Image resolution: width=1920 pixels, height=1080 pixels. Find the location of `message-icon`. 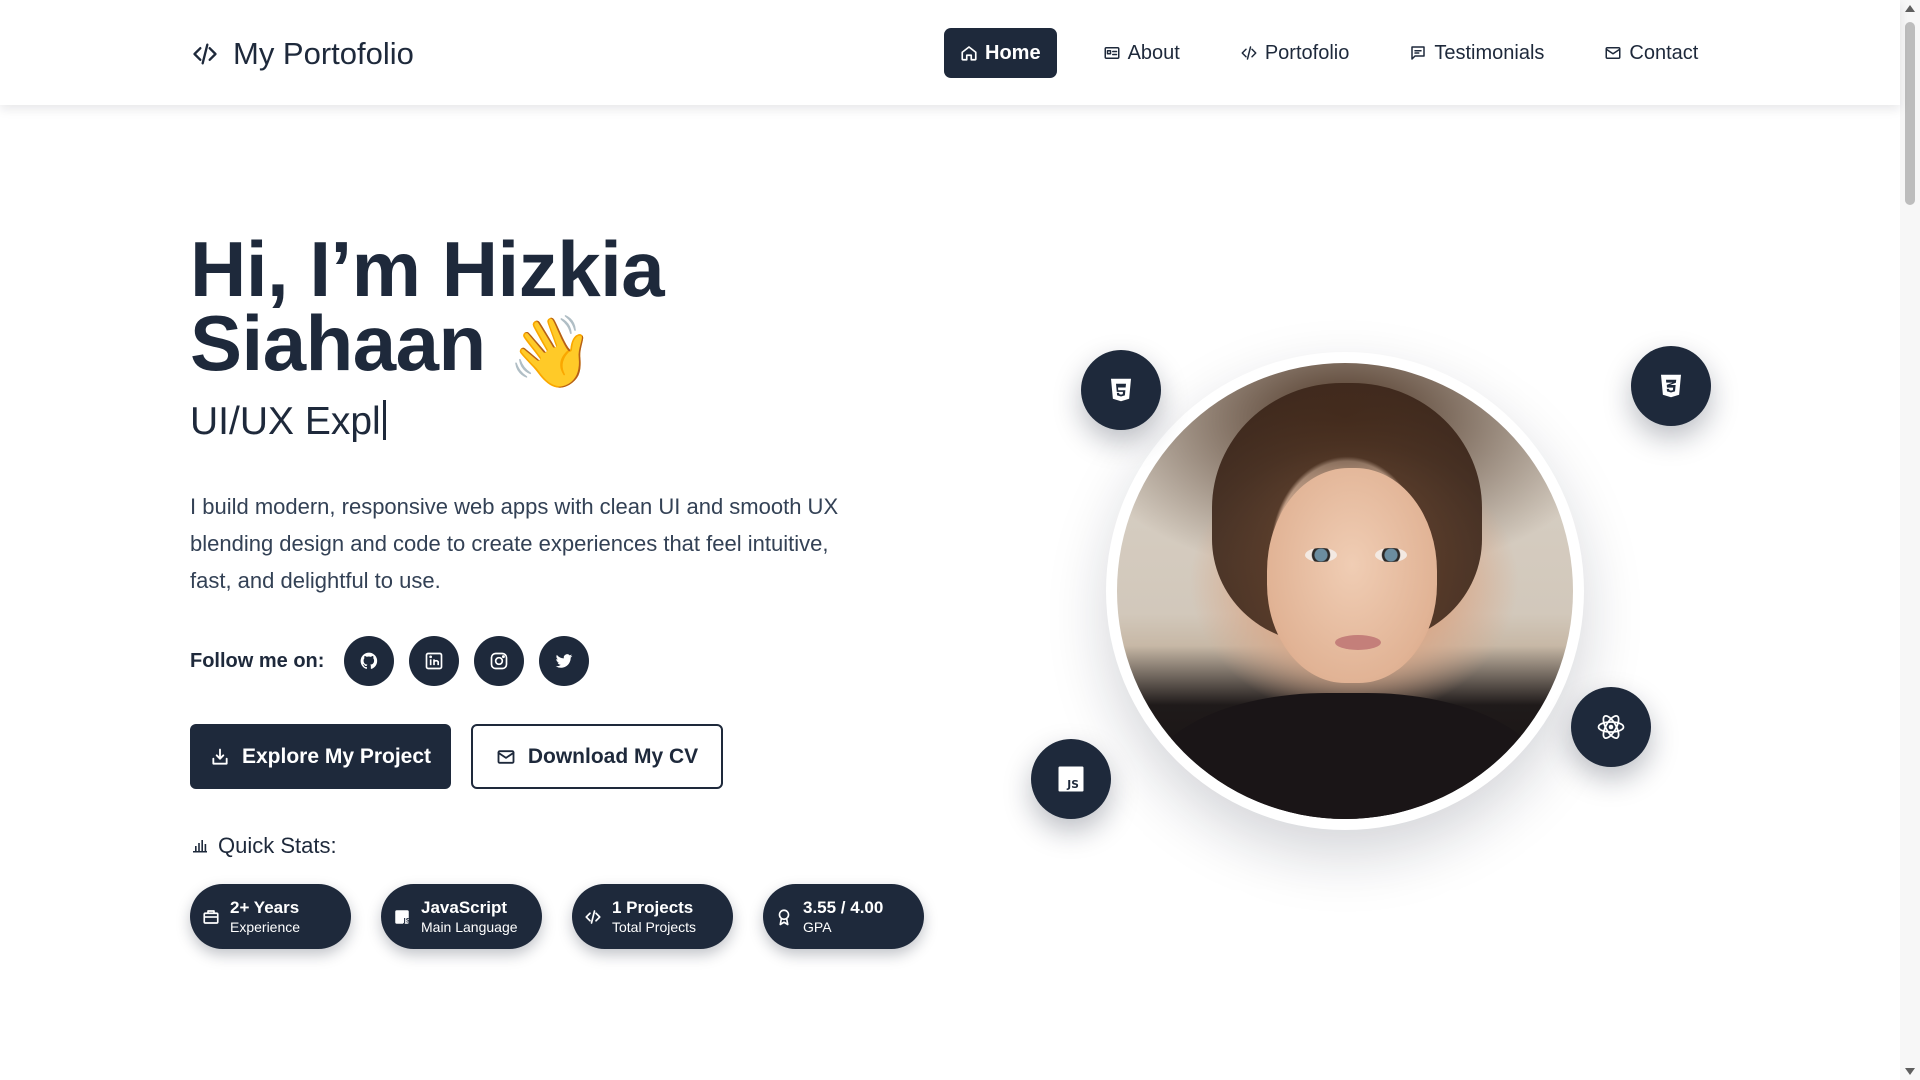

message-icon is located at coordinates (1418, 53).